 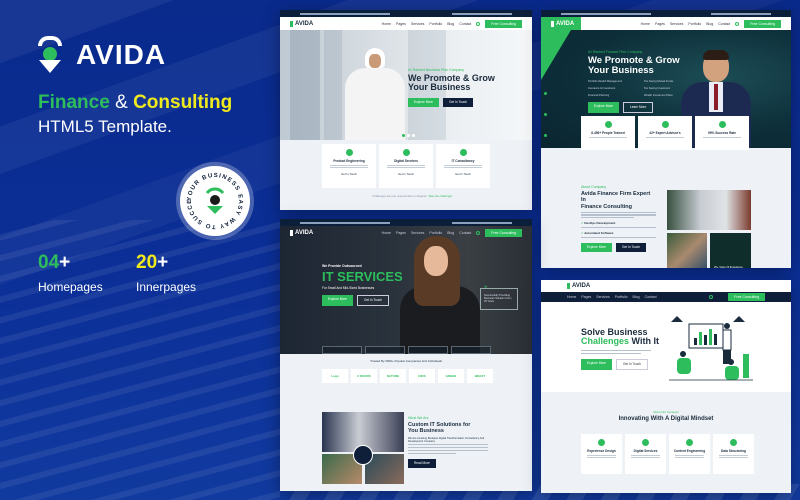 I want to click on slider-dots, so click(x=408, y=135).